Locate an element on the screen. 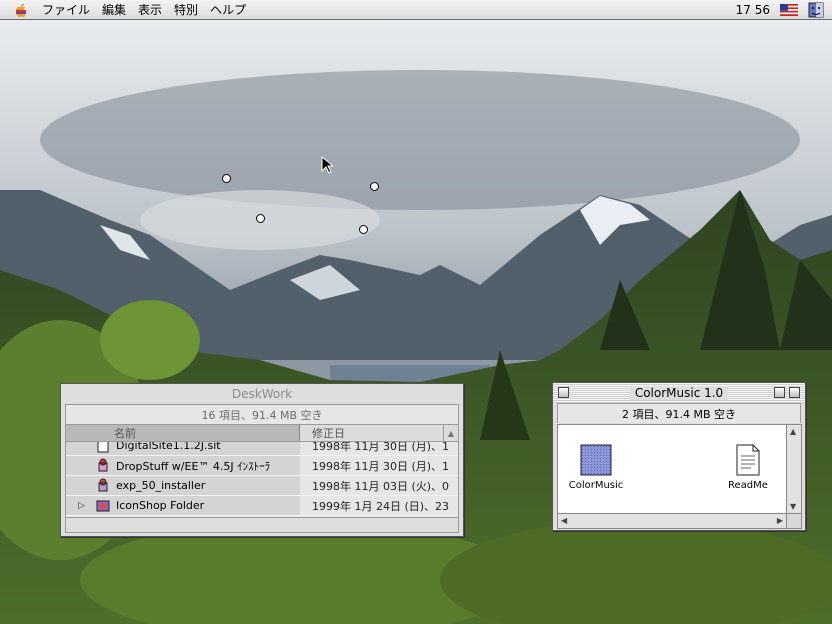 The image size is (832, 624). deskwork-titlebar: DeskWork is located at coordinates (262, 394).